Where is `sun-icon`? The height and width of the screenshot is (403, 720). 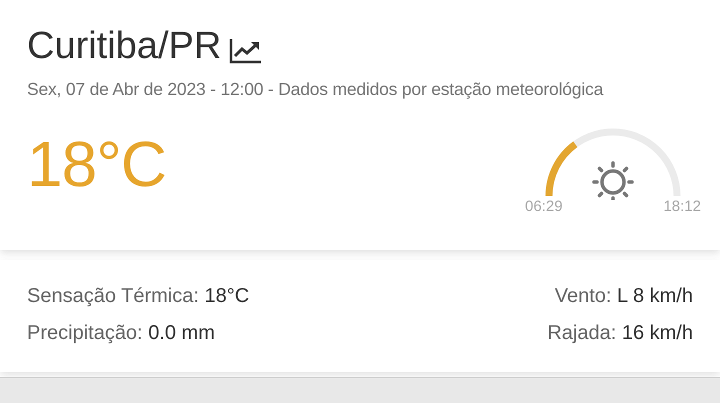 sun-icon is located at coordinates (613, 180).